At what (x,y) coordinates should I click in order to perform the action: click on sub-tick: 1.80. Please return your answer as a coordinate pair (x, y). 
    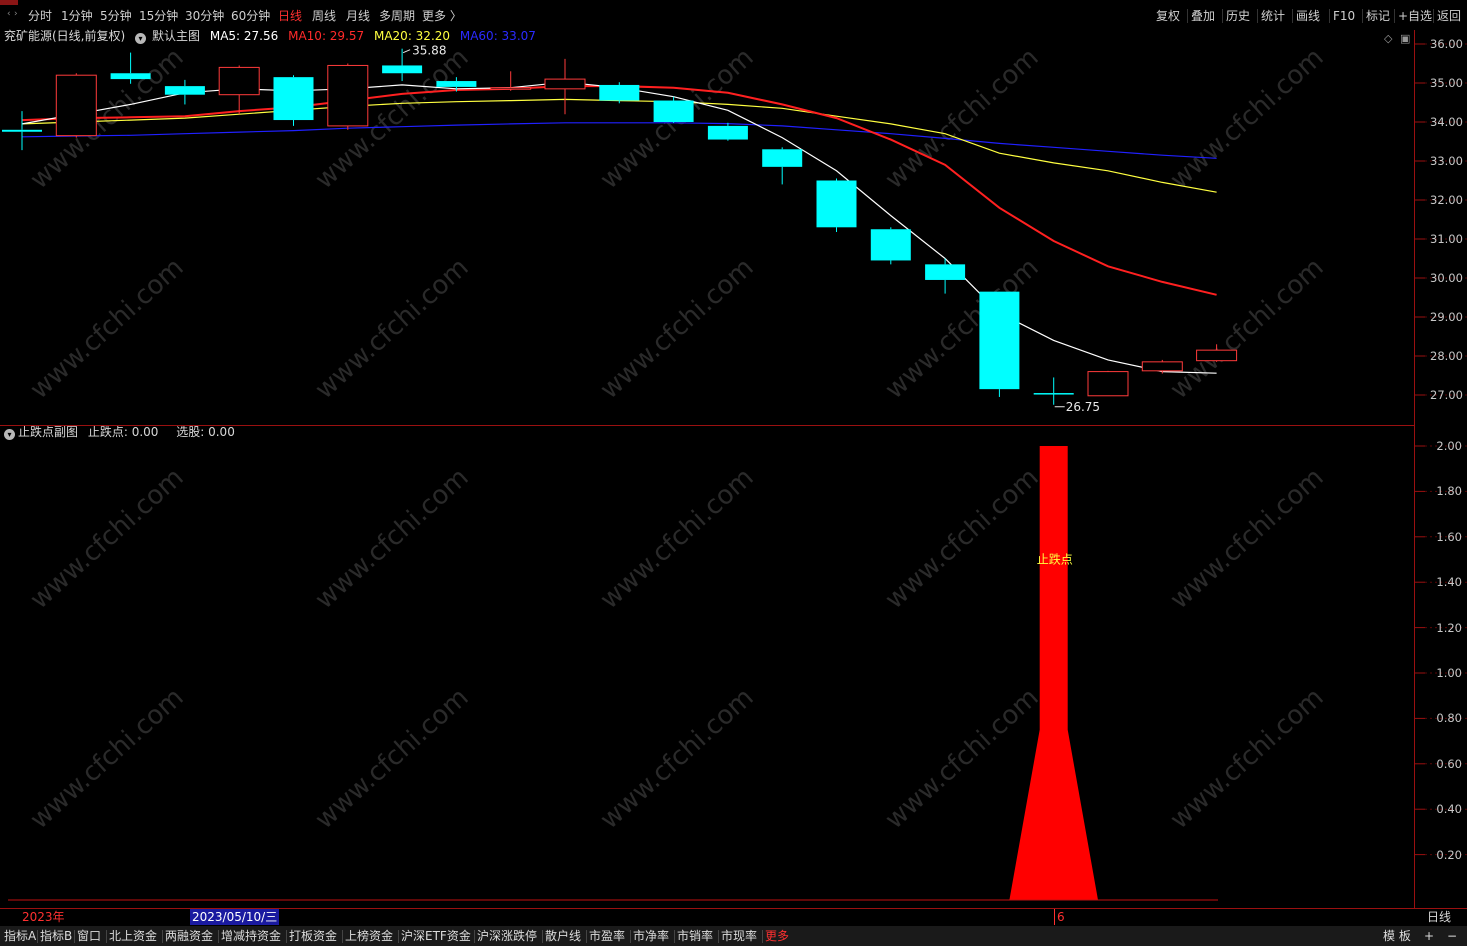
    Looking at the image, I should click on (1449, 491).